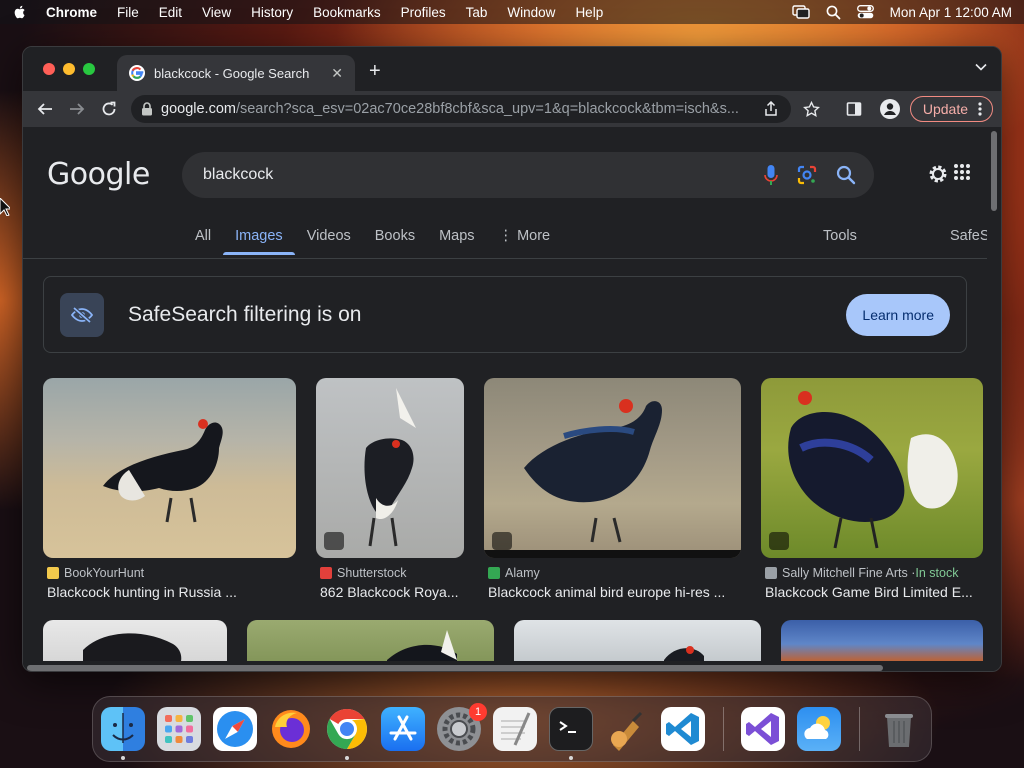 The width and height of the screenshot is (1024, 768). I want to click on result-source: Alamy, so click(514, 573).